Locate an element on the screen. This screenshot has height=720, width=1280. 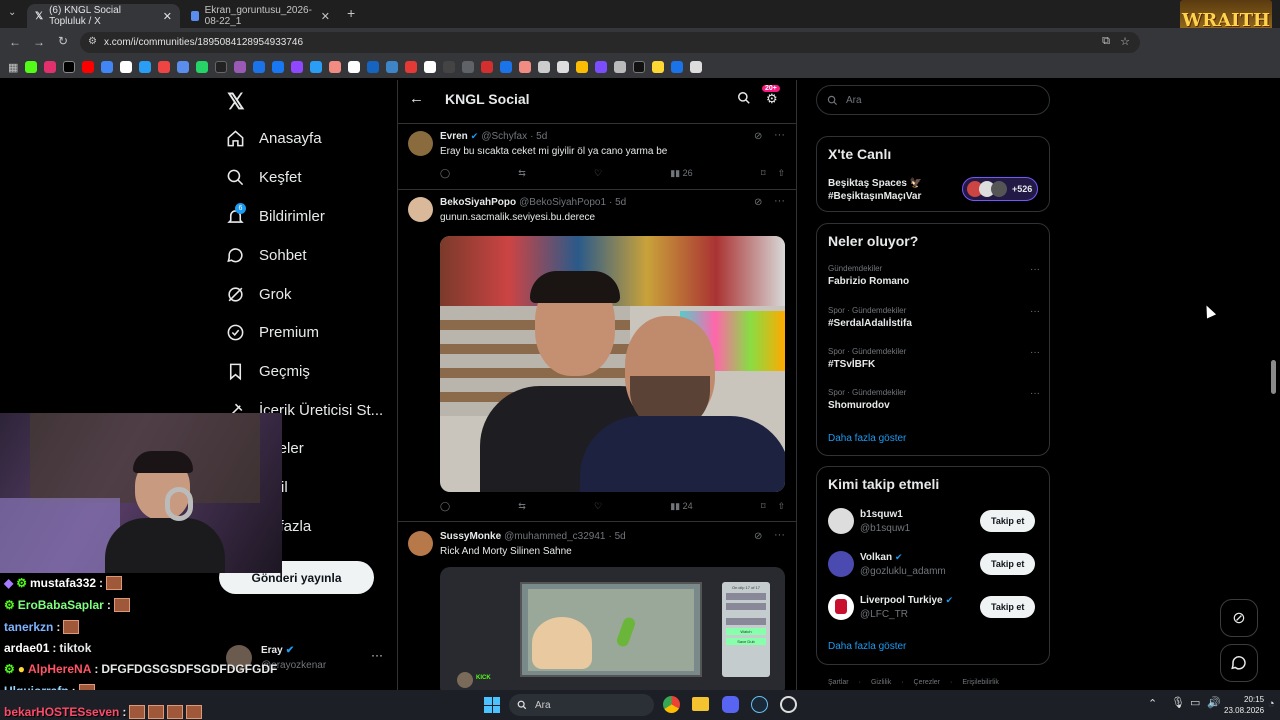
search-icon is located at coordinates (744, 98).